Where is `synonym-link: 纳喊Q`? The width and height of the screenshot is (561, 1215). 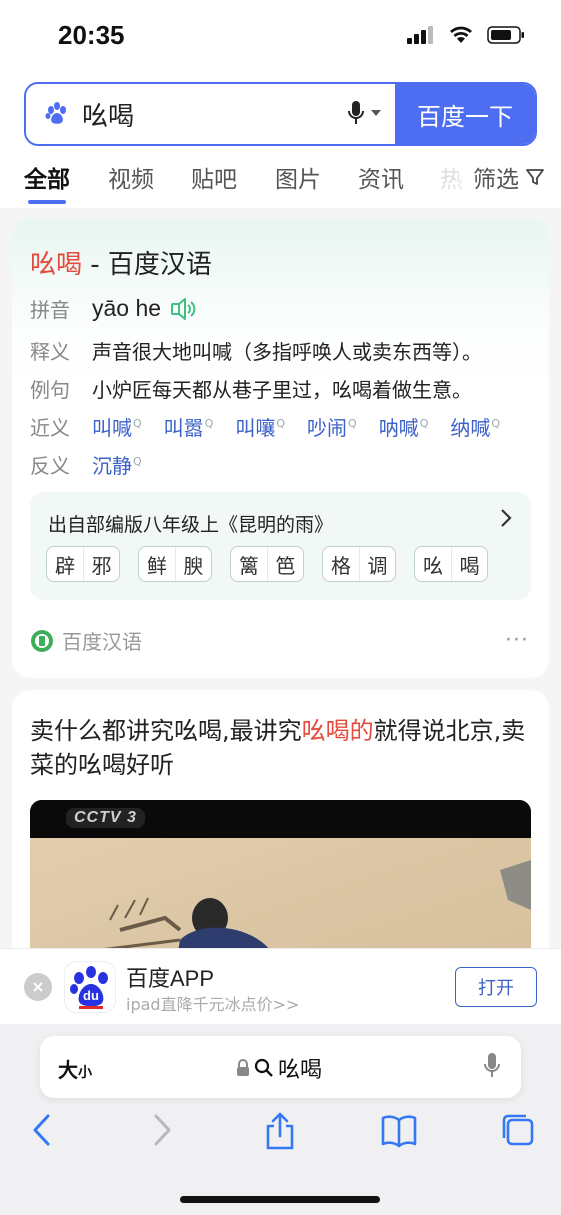 synonym-link: 纳喊Q is located at coordinates (475, 426).